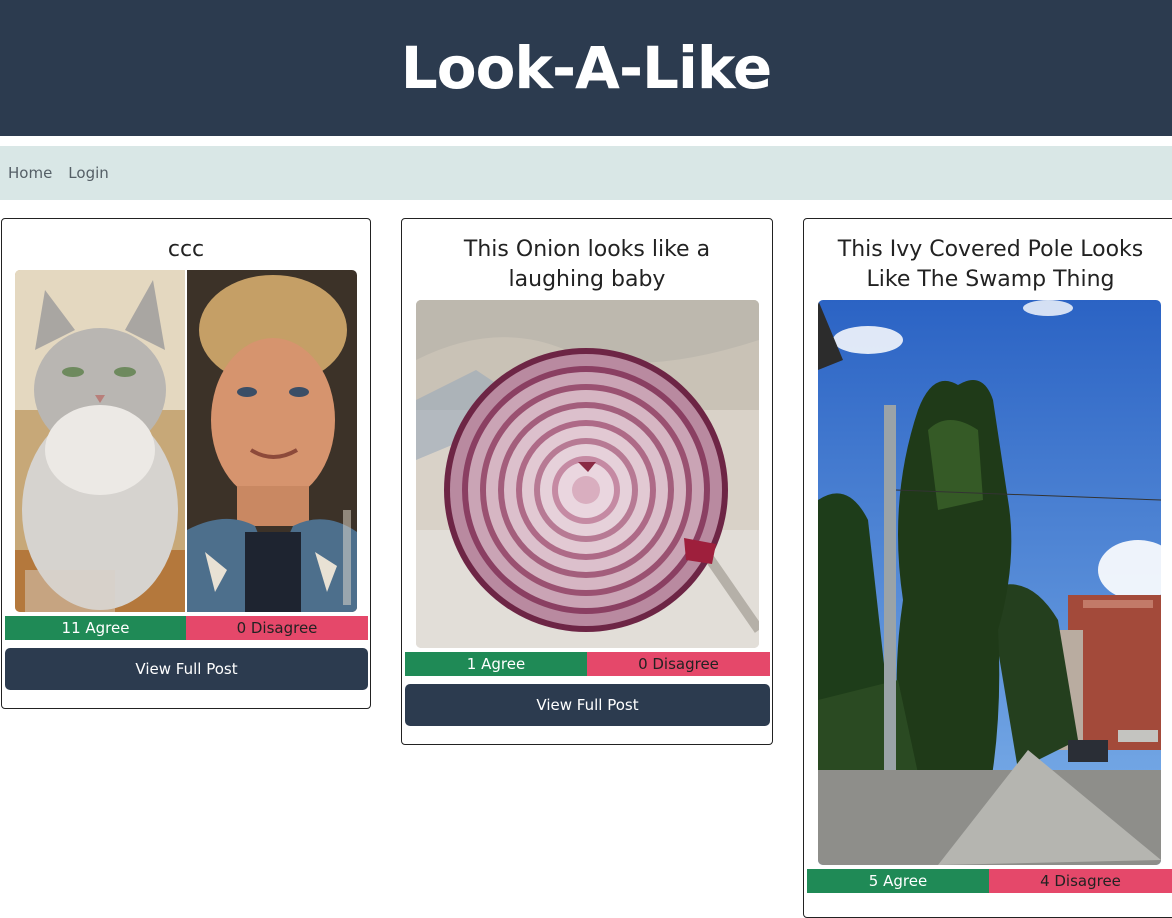 The width and height of the screenshot is (1172, 918). I want to click on site-title: Look-A-Like, so click(586, 68).